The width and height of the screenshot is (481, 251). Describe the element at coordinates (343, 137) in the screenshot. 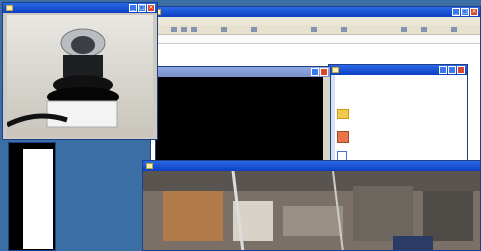

I see `image-file-icon` at that location.